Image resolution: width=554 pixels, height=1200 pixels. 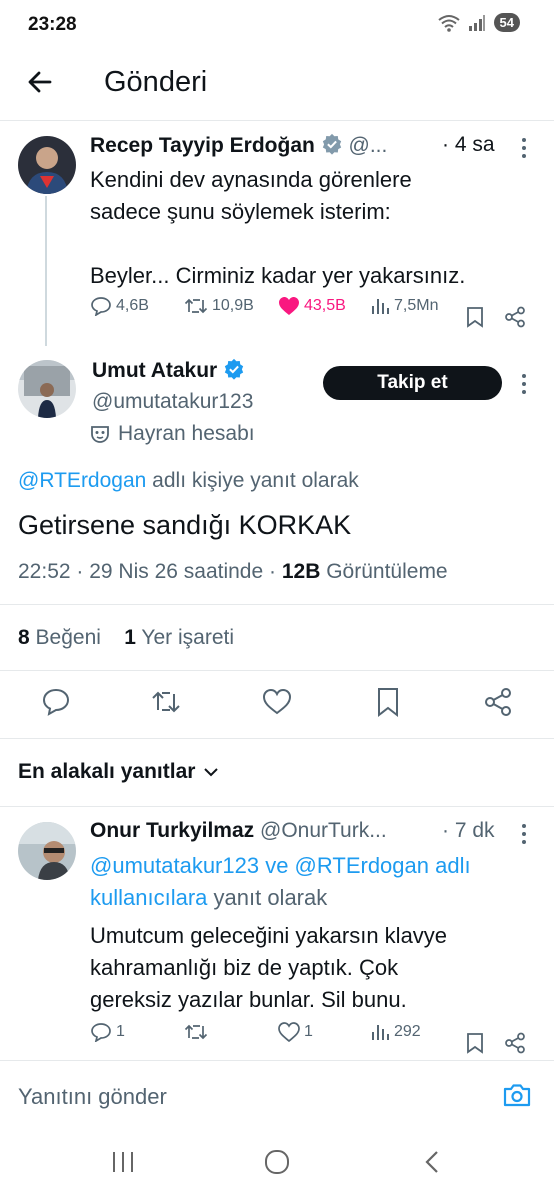 What do you see at coordinates (277, 120) in the screenshot?
I see `header-divider` at bounding box center [277, 120].